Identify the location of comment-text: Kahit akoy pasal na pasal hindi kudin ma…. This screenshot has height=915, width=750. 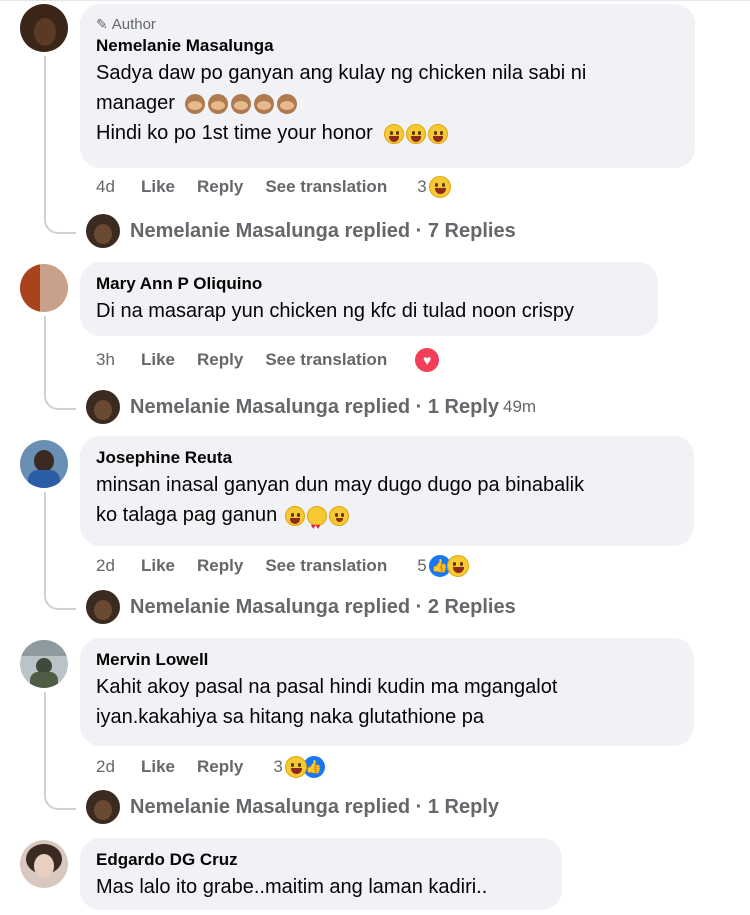
(387, 702).